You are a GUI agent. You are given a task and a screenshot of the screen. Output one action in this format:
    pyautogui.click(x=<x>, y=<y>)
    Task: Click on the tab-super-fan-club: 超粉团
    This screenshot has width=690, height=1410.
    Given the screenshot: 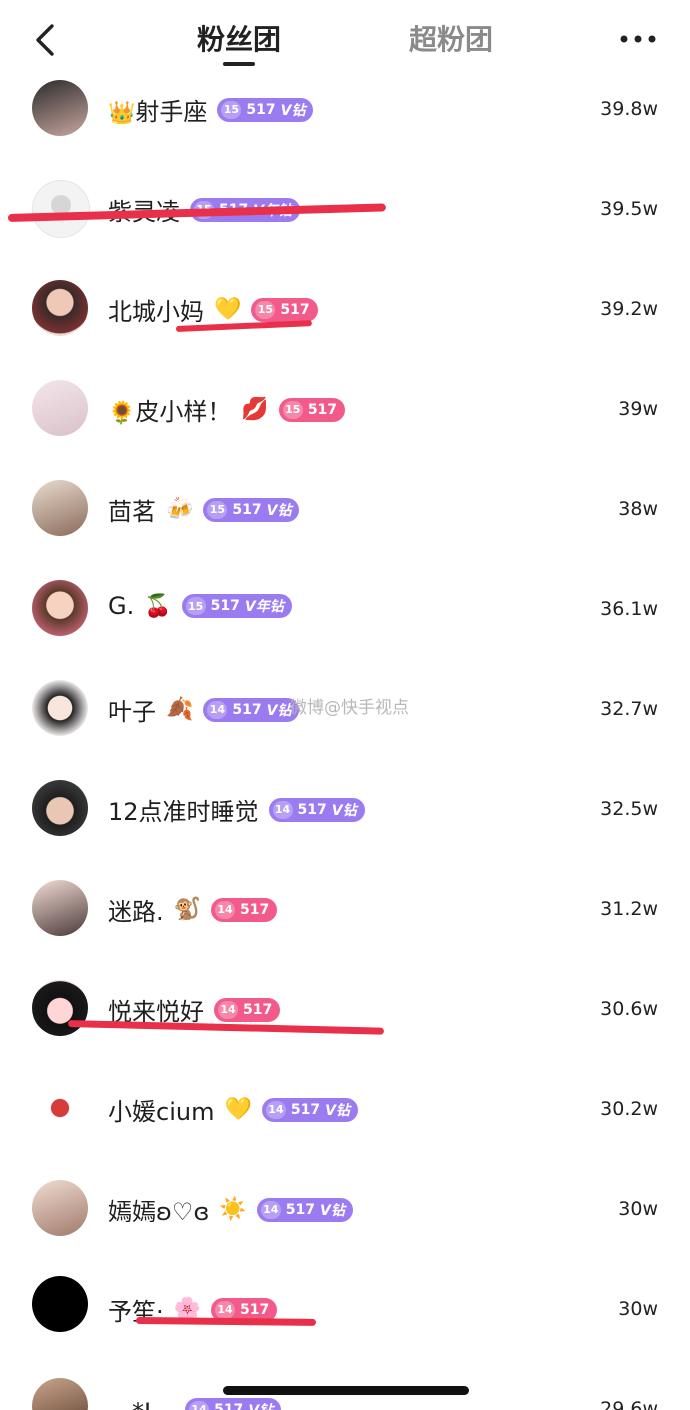 What is the action you would take?
    pyautogui.click(x=451, y=38)
    